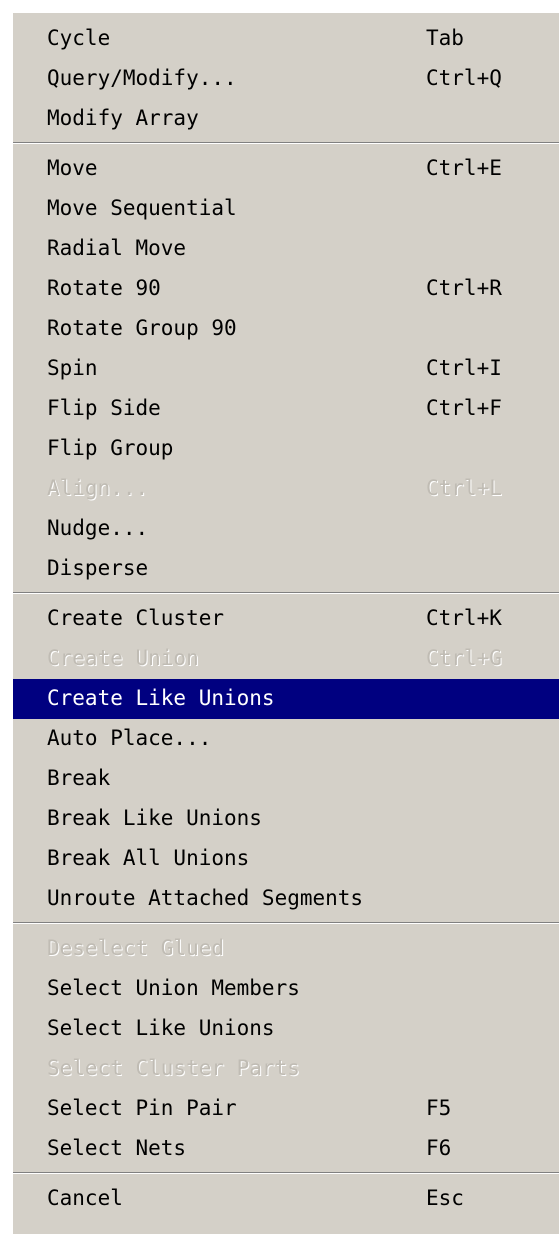  Describe the element at coordinates (286, 1109) in the screenshot. I see `menu-item-select-pin-pair: Select Pin Pair F5` at that location.